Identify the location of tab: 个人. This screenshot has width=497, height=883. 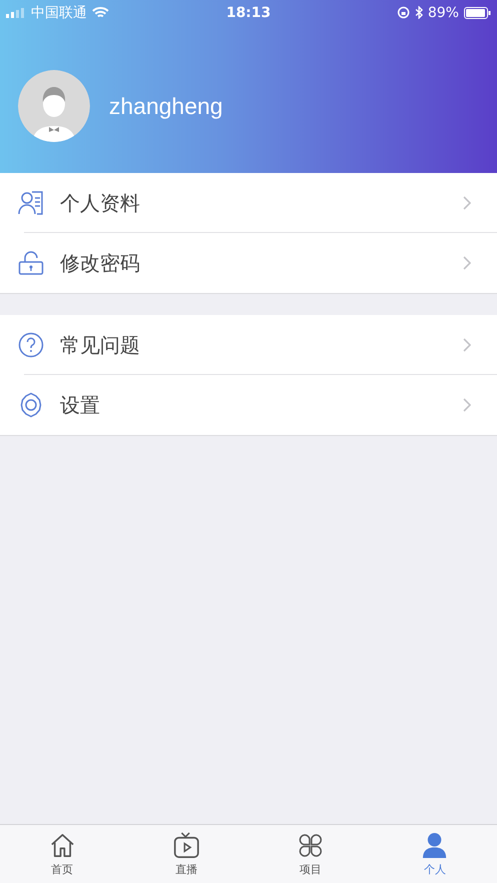
(434, 854).